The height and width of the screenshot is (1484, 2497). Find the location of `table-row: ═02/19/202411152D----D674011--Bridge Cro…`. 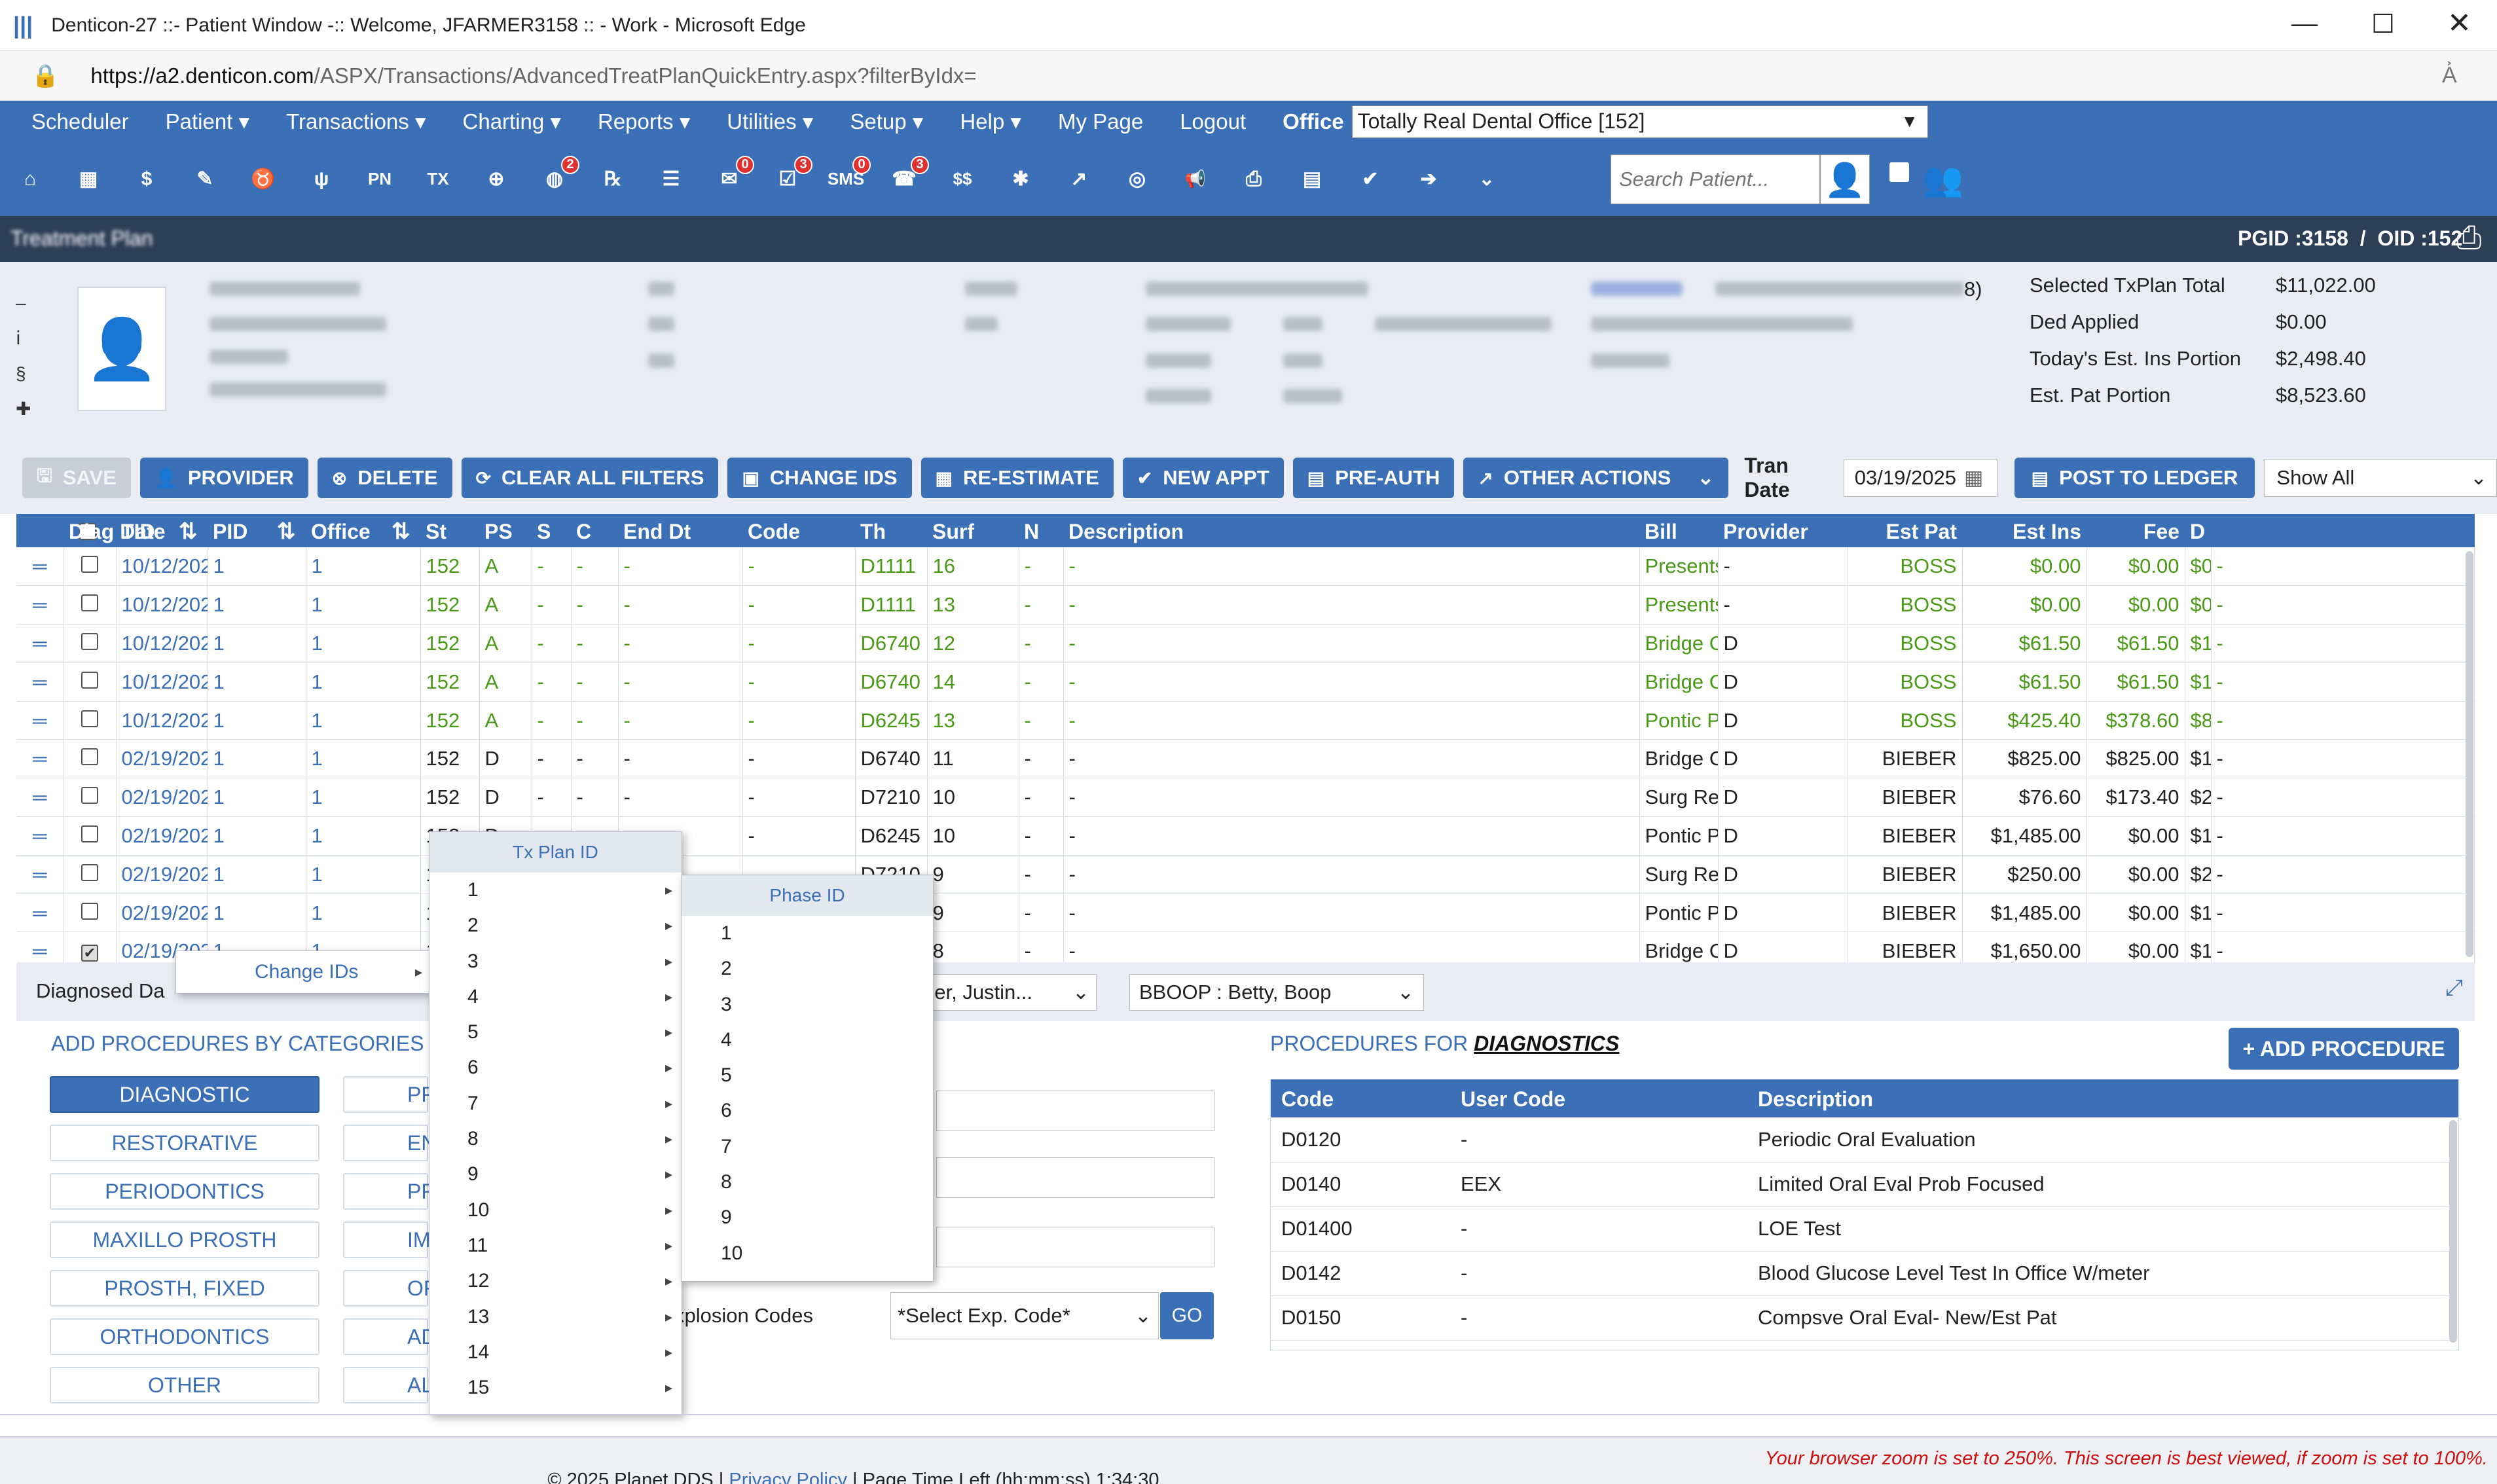

table-row: ═02/19/202411152D----D674011--Bridge Cro… is located at coordinates (1245, 759).